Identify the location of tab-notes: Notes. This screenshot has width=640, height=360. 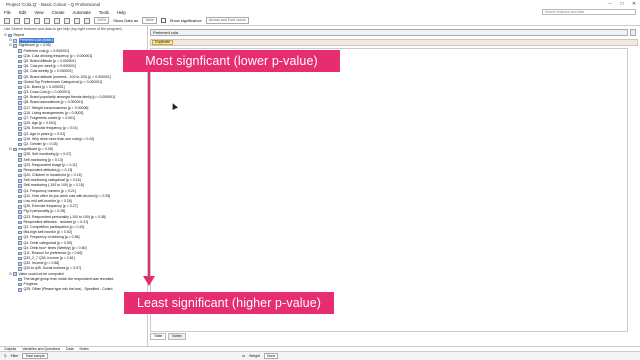
(177, 336).